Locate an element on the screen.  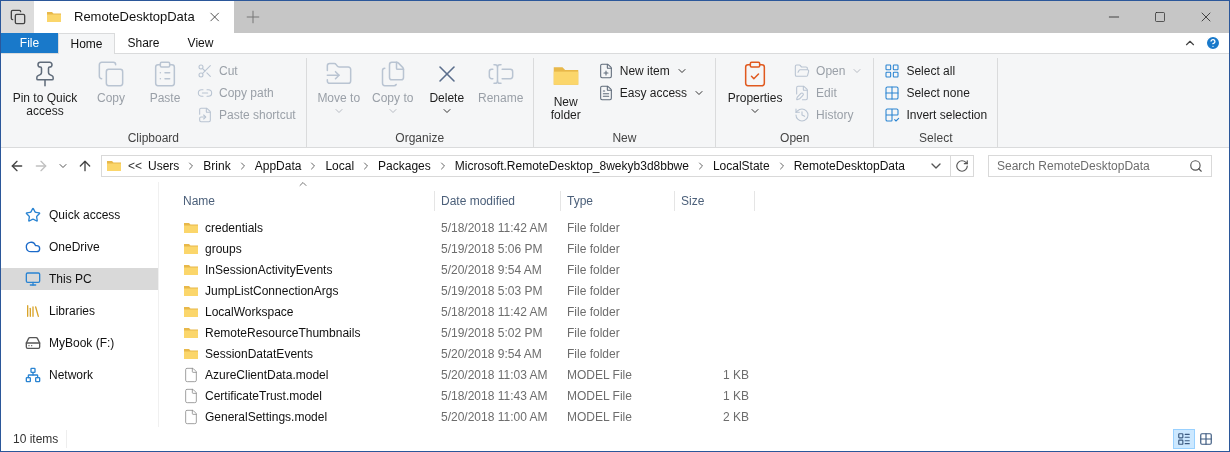
group-label: Open is located at coordinates (795, 139).